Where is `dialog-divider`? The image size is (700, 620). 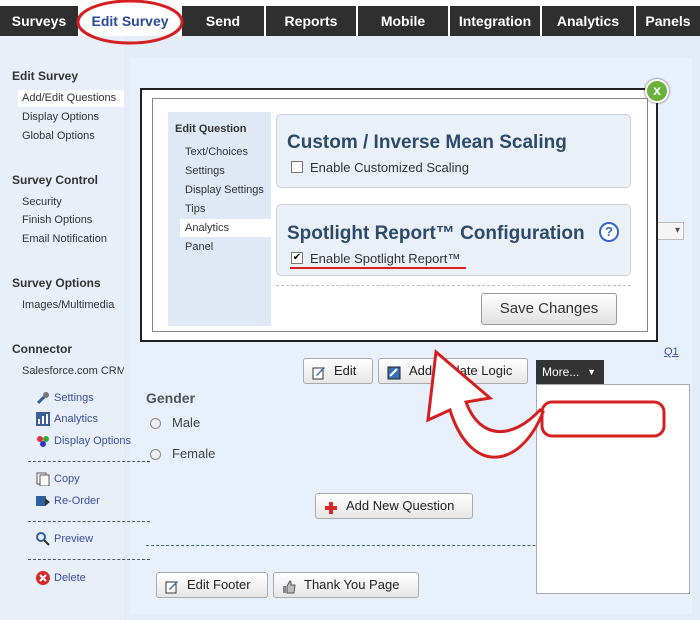
dialog-divider is located at coordinates (453, 285).